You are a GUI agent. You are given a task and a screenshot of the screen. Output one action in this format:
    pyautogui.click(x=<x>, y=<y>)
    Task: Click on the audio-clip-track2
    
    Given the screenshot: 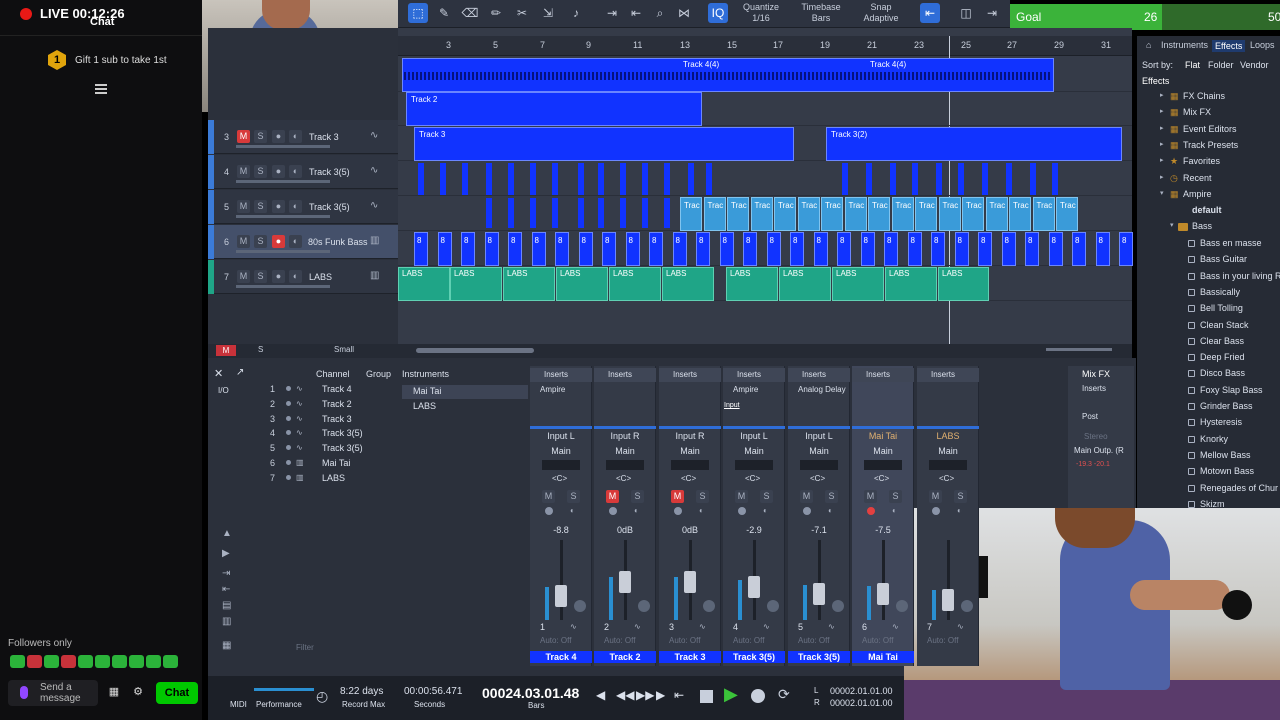 What is the action you would take?
    pyautogui.click(x=554, y=109)
    